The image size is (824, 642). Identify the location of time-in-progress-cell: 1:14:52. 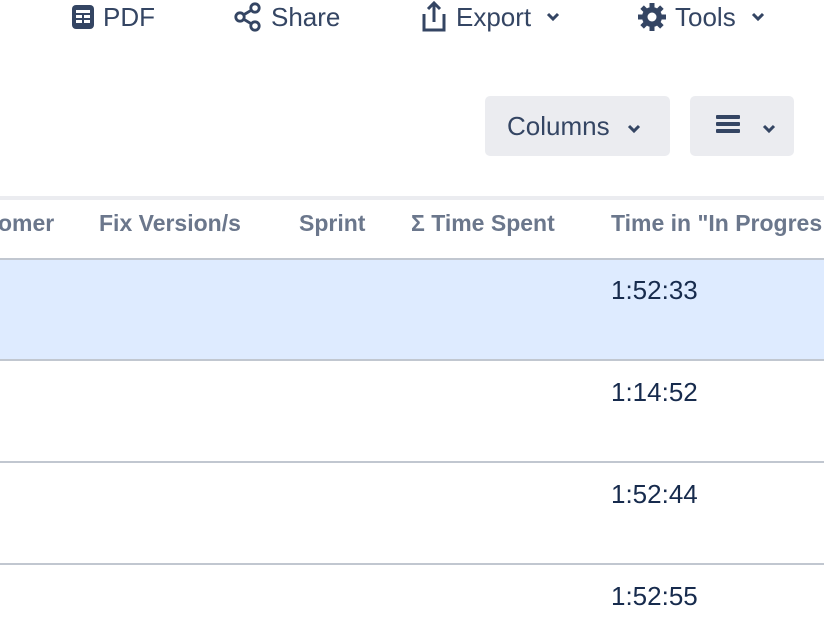
(654, 392).